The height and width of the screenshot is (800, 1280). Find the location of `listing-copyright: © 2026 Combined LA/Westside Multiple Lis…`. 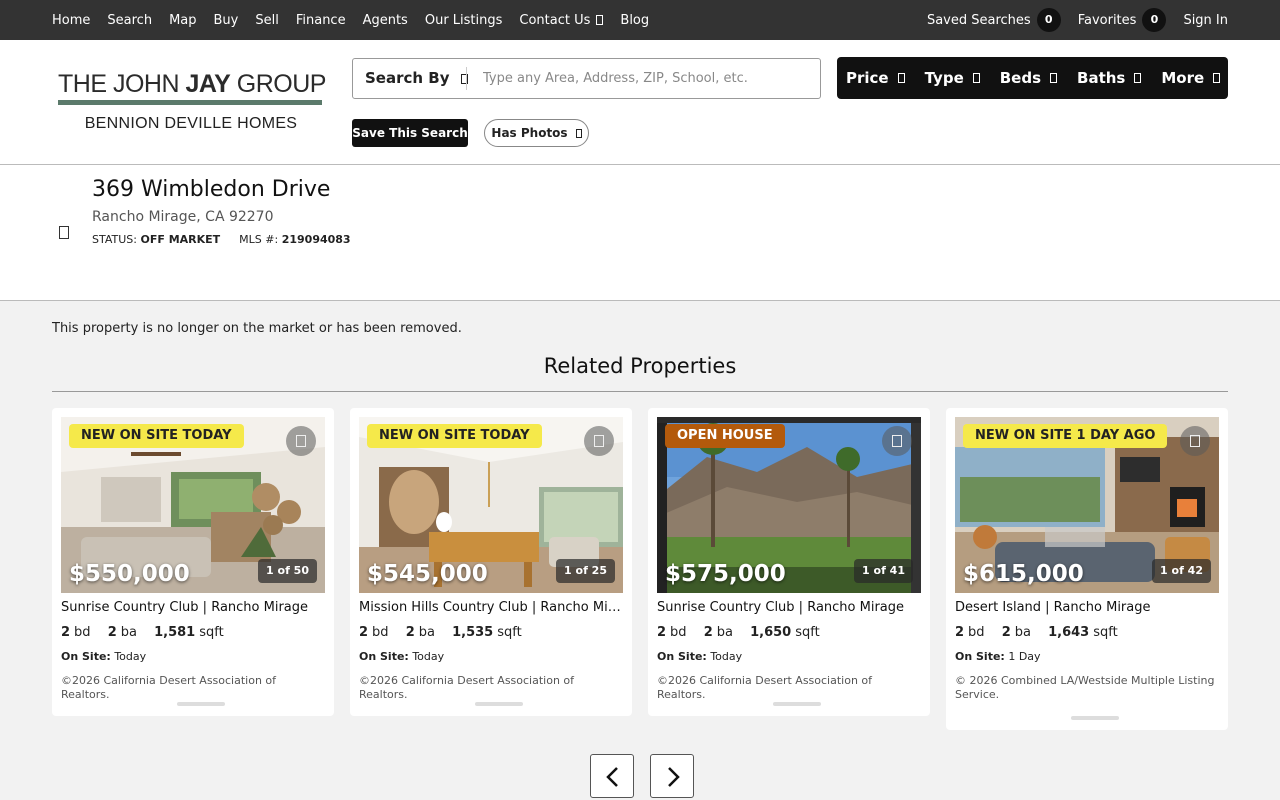

listing-copyright: © 2026 Combined LA/Westside Multiple Lis… is located at coordinates (1085, 687).